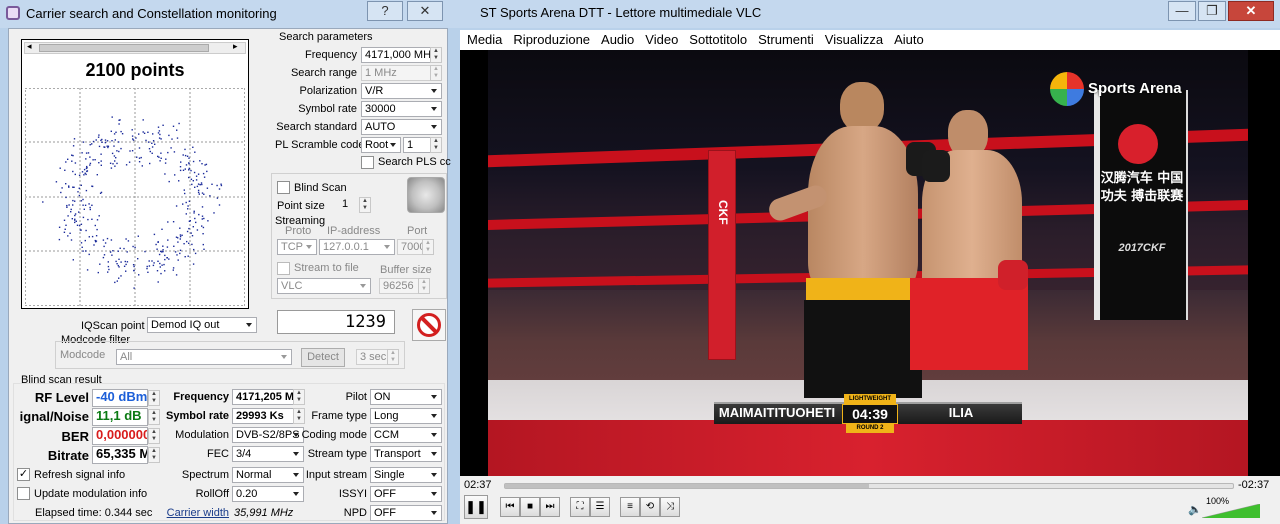  What do you see at coordinates (854, 39) in the screenshot?
I see `menu-visualizza: Visualizza` at bounding box center [854, 39].